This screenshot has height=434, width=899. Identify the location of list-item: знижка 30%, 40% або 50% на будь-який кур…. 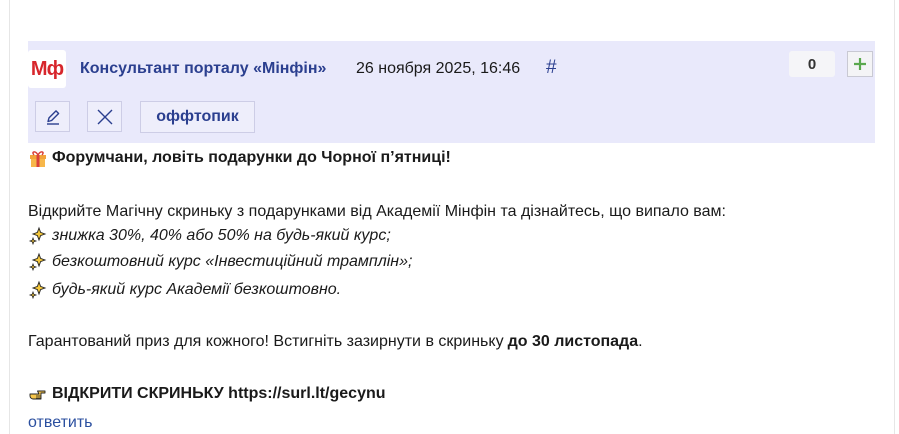
(209, 236).